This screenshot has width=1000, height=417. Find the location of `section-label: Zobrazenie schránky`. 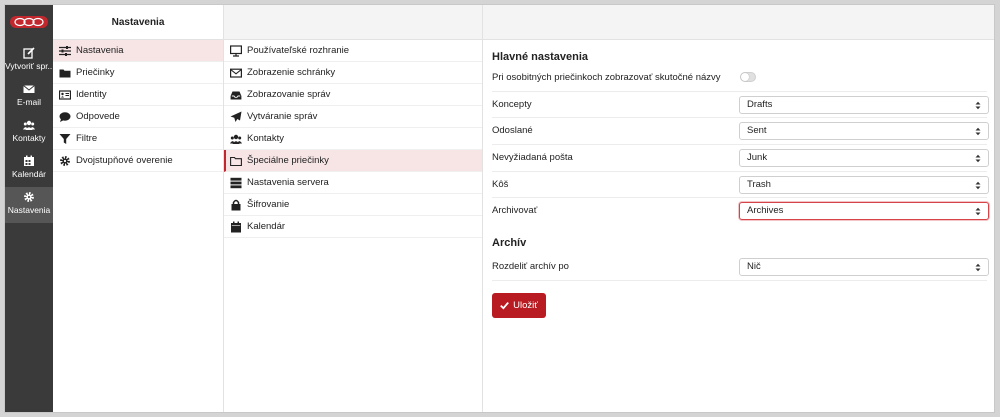

section-label: Zobrazenie schránky is located at coordinates (291, 72).